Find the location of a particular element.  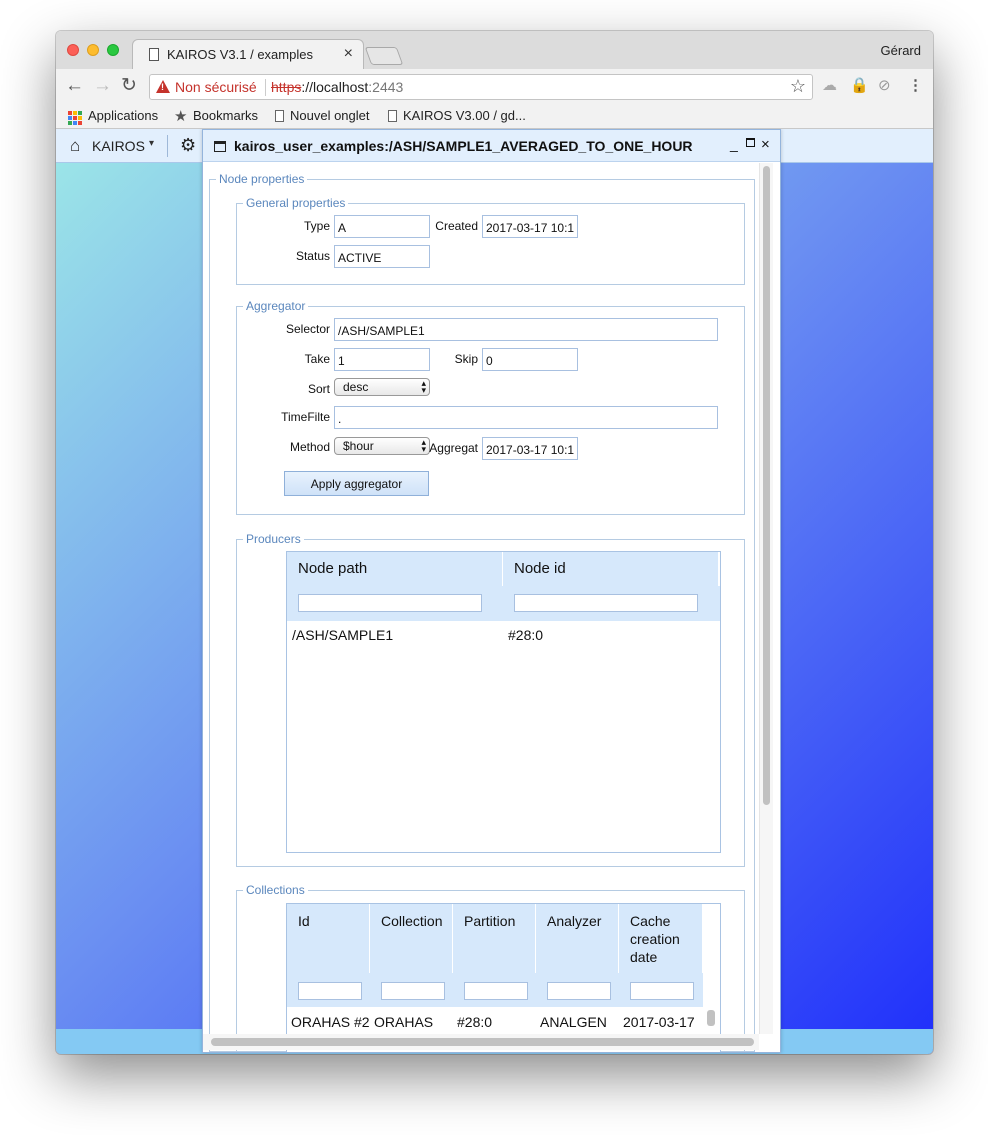

column-header-node-path: Node path is located at coordinates (395, 569).